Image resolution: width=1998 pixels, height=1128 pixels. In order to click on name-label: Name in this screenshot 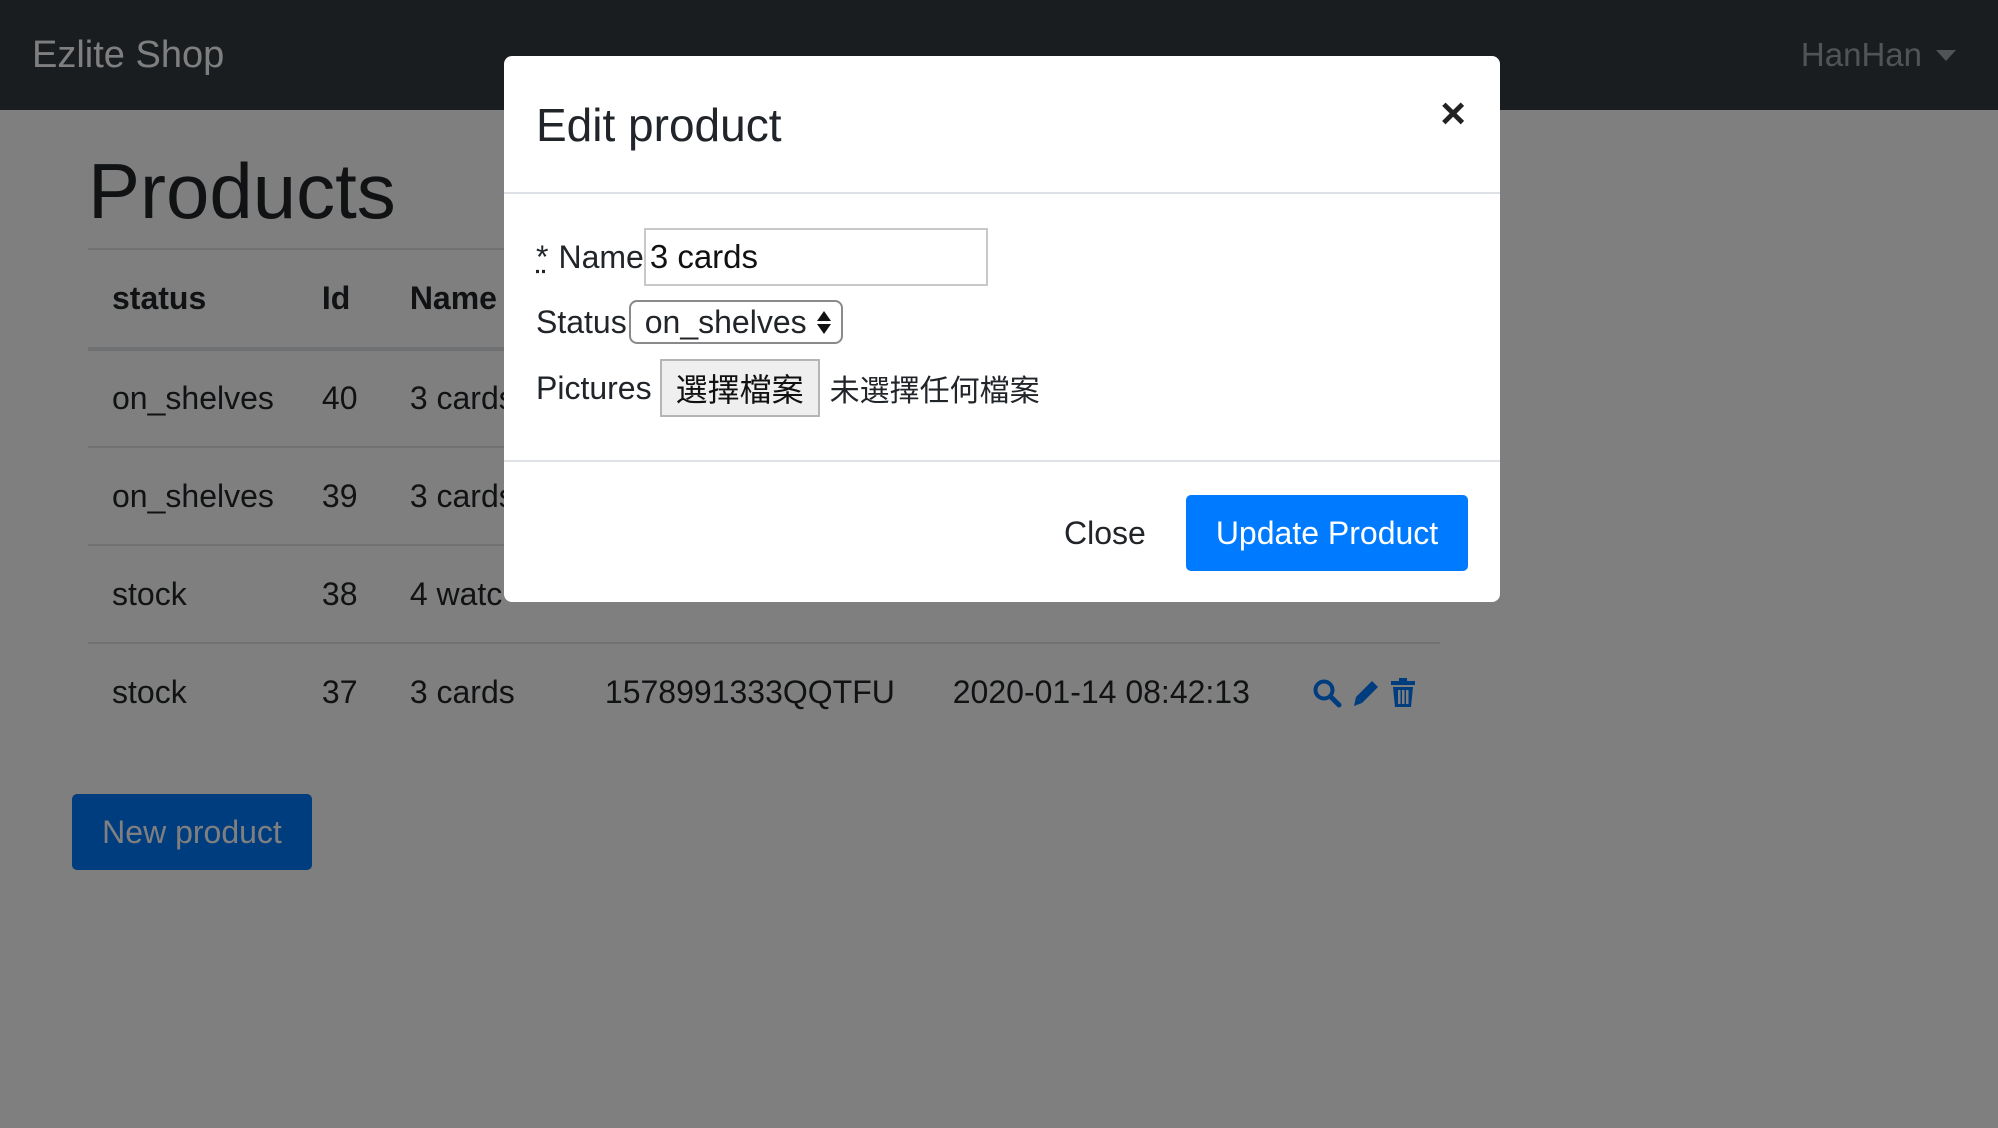, I will do `click(601, 256)`.